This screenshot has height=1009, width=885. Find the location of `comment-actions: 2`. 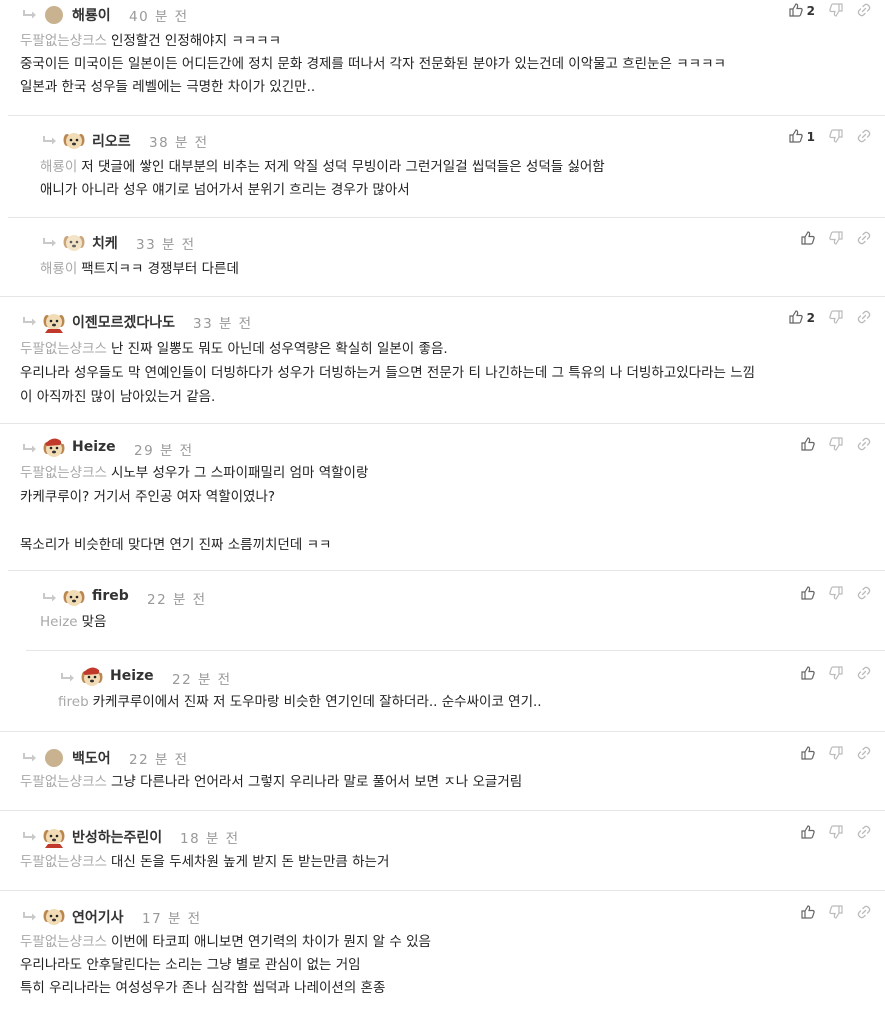

comment-actions: 2 is located at coordinates (830, 318).